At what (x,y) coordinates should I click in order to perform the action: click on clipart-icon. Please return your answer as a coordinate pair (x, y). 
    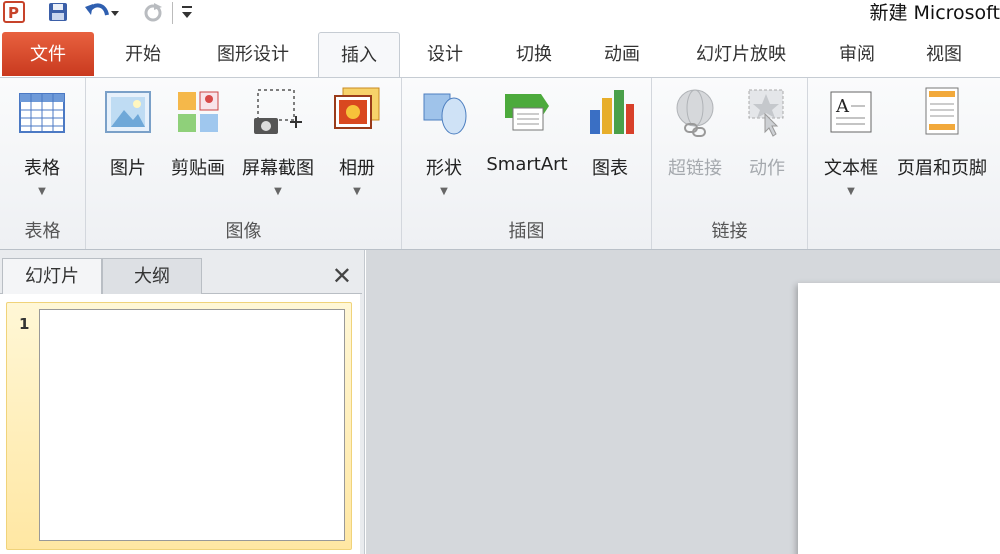
    Looking at the image, I should click on (198, 112).